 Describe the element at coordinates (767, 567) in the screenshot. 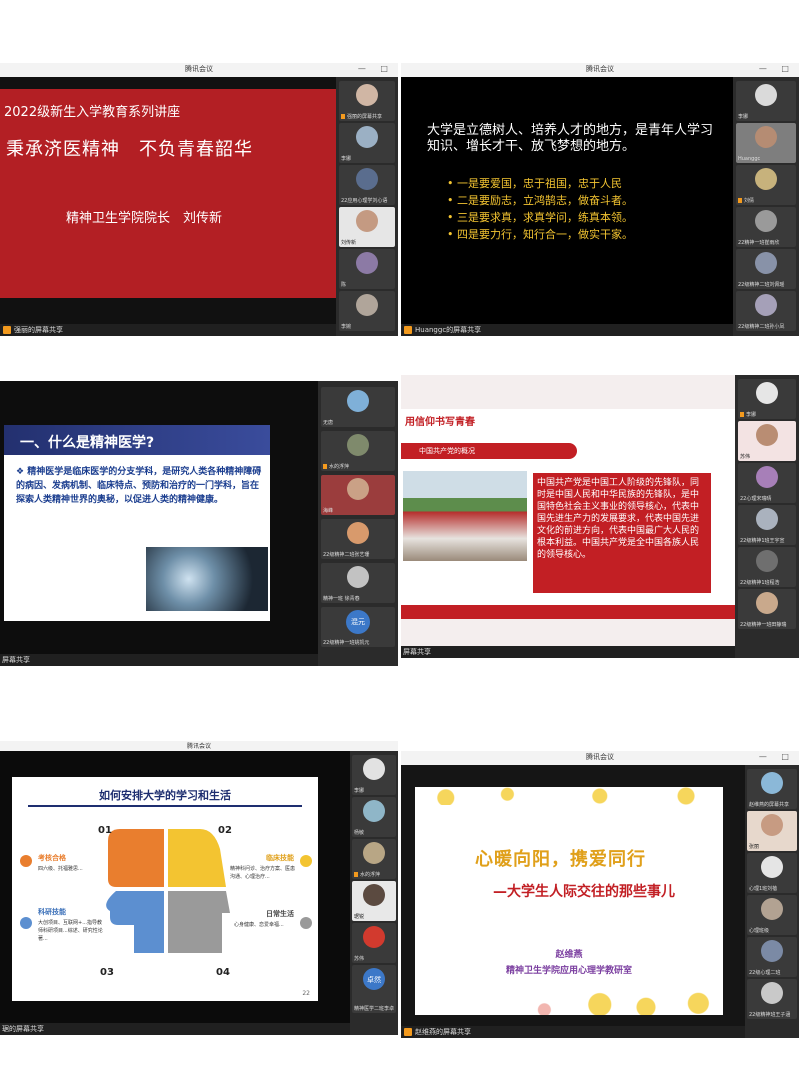

I see `participant-tile: 22级精神1班程浩` at that location.